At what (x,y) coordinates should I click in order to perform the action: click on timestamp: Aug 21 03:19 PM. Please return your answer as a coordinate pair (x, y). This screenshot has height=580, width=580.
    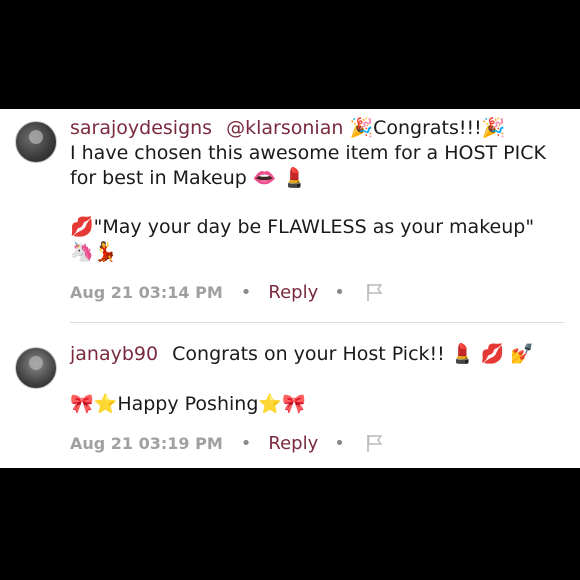
    Looking at the image, I should click on (146, 443).